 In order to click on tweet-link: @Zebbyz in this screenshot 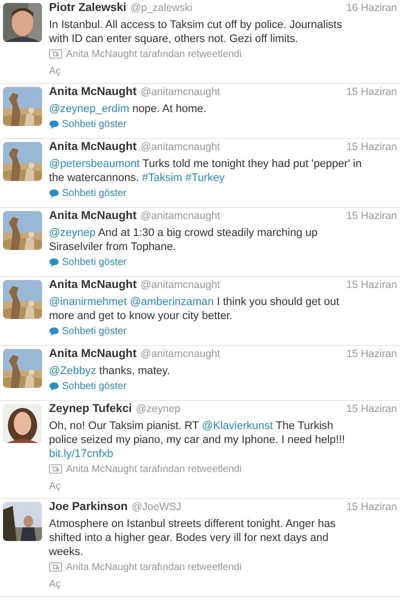, I will do `click(72, 371)`.